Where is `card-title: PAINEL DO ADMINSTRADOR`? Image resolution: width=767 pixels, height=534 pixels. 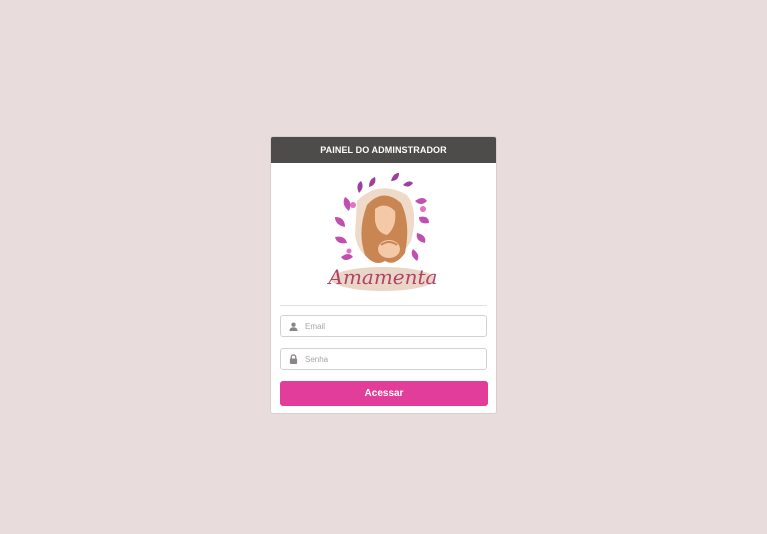
card-title: PAINEL DO ADMINSTRADOR is located at coordinates (383, 150).